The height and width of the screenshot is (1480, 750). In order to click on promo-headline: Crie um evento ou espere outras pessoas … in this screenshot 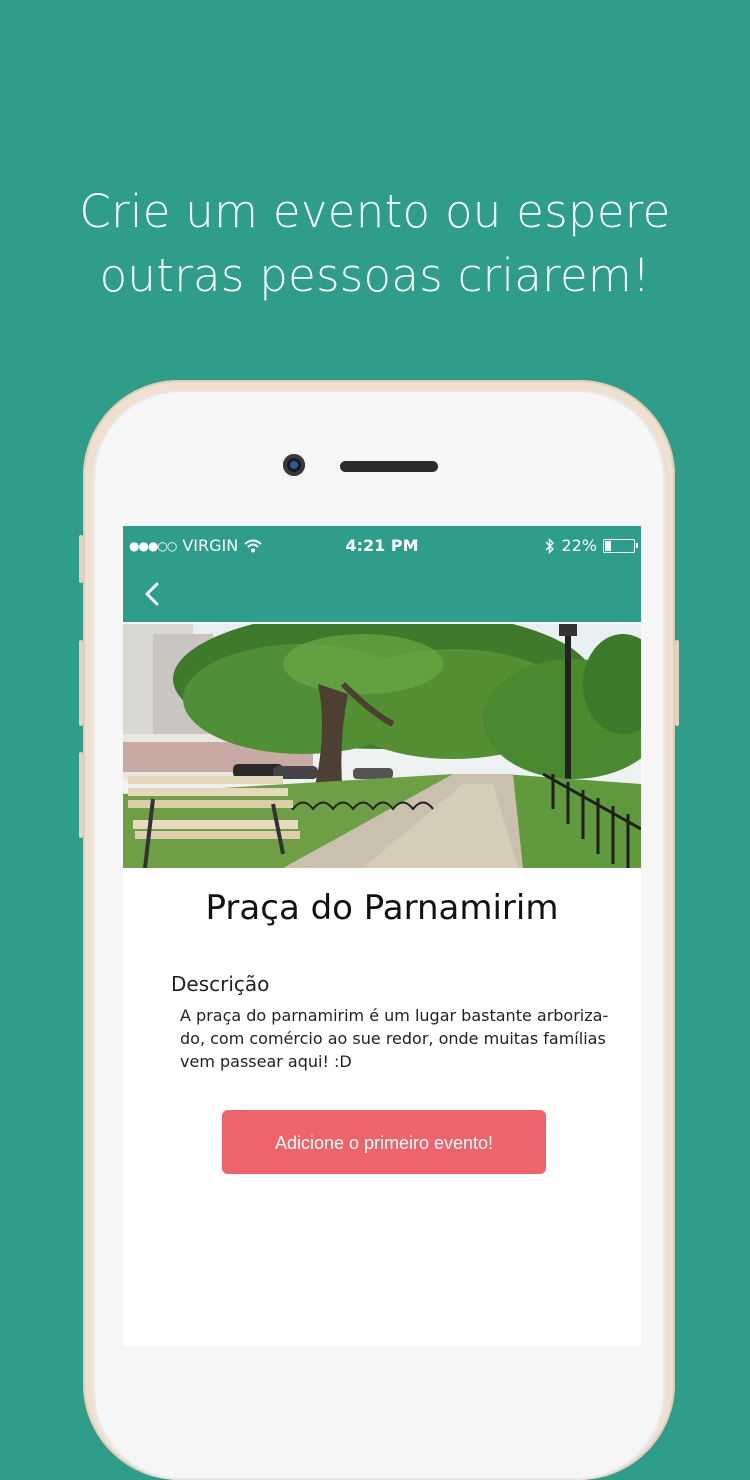, I will do `click(375, 244)`.